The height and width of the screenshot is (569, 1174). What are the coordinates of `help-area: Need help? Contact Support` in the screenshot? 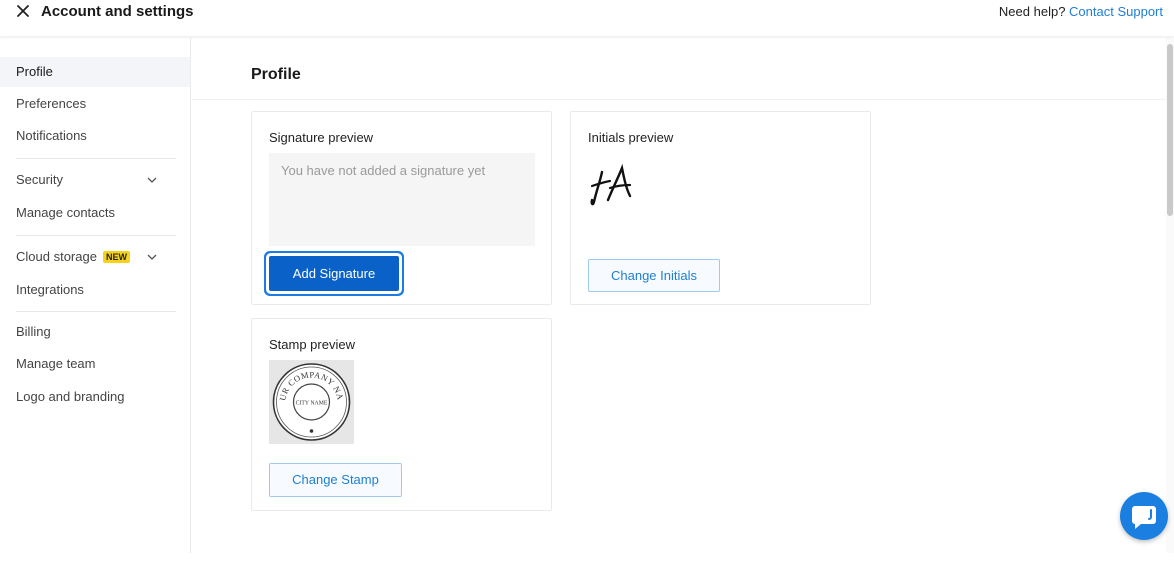 It's located at (1081, 11).